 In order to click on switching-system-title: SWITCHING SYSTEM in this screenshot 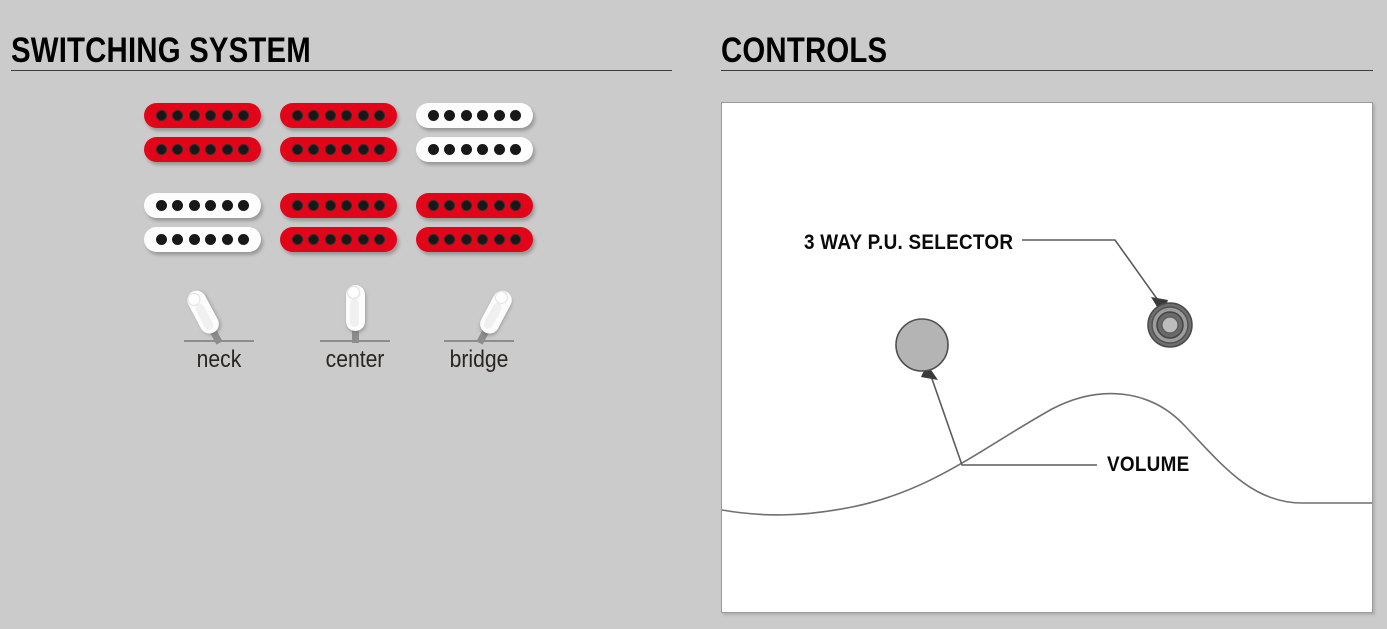, I will do `click(161, 51)`.